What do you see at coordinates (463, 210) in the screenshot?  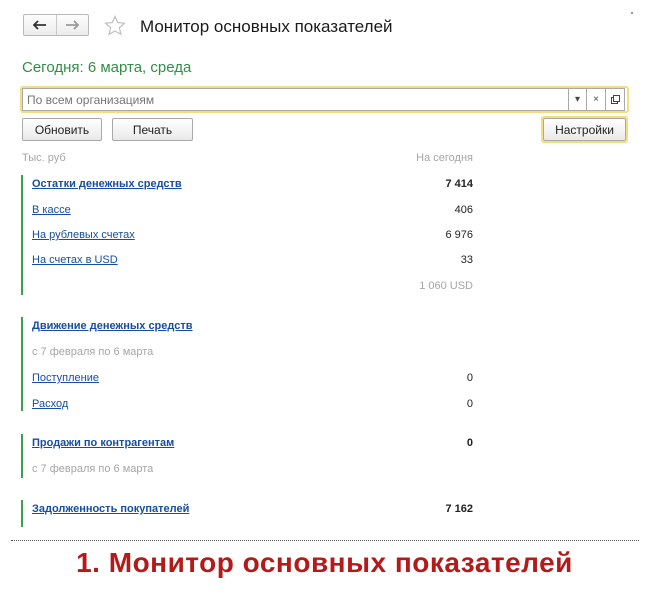 I see `cash-desk-value: 406` at bounding box center [463, 210].